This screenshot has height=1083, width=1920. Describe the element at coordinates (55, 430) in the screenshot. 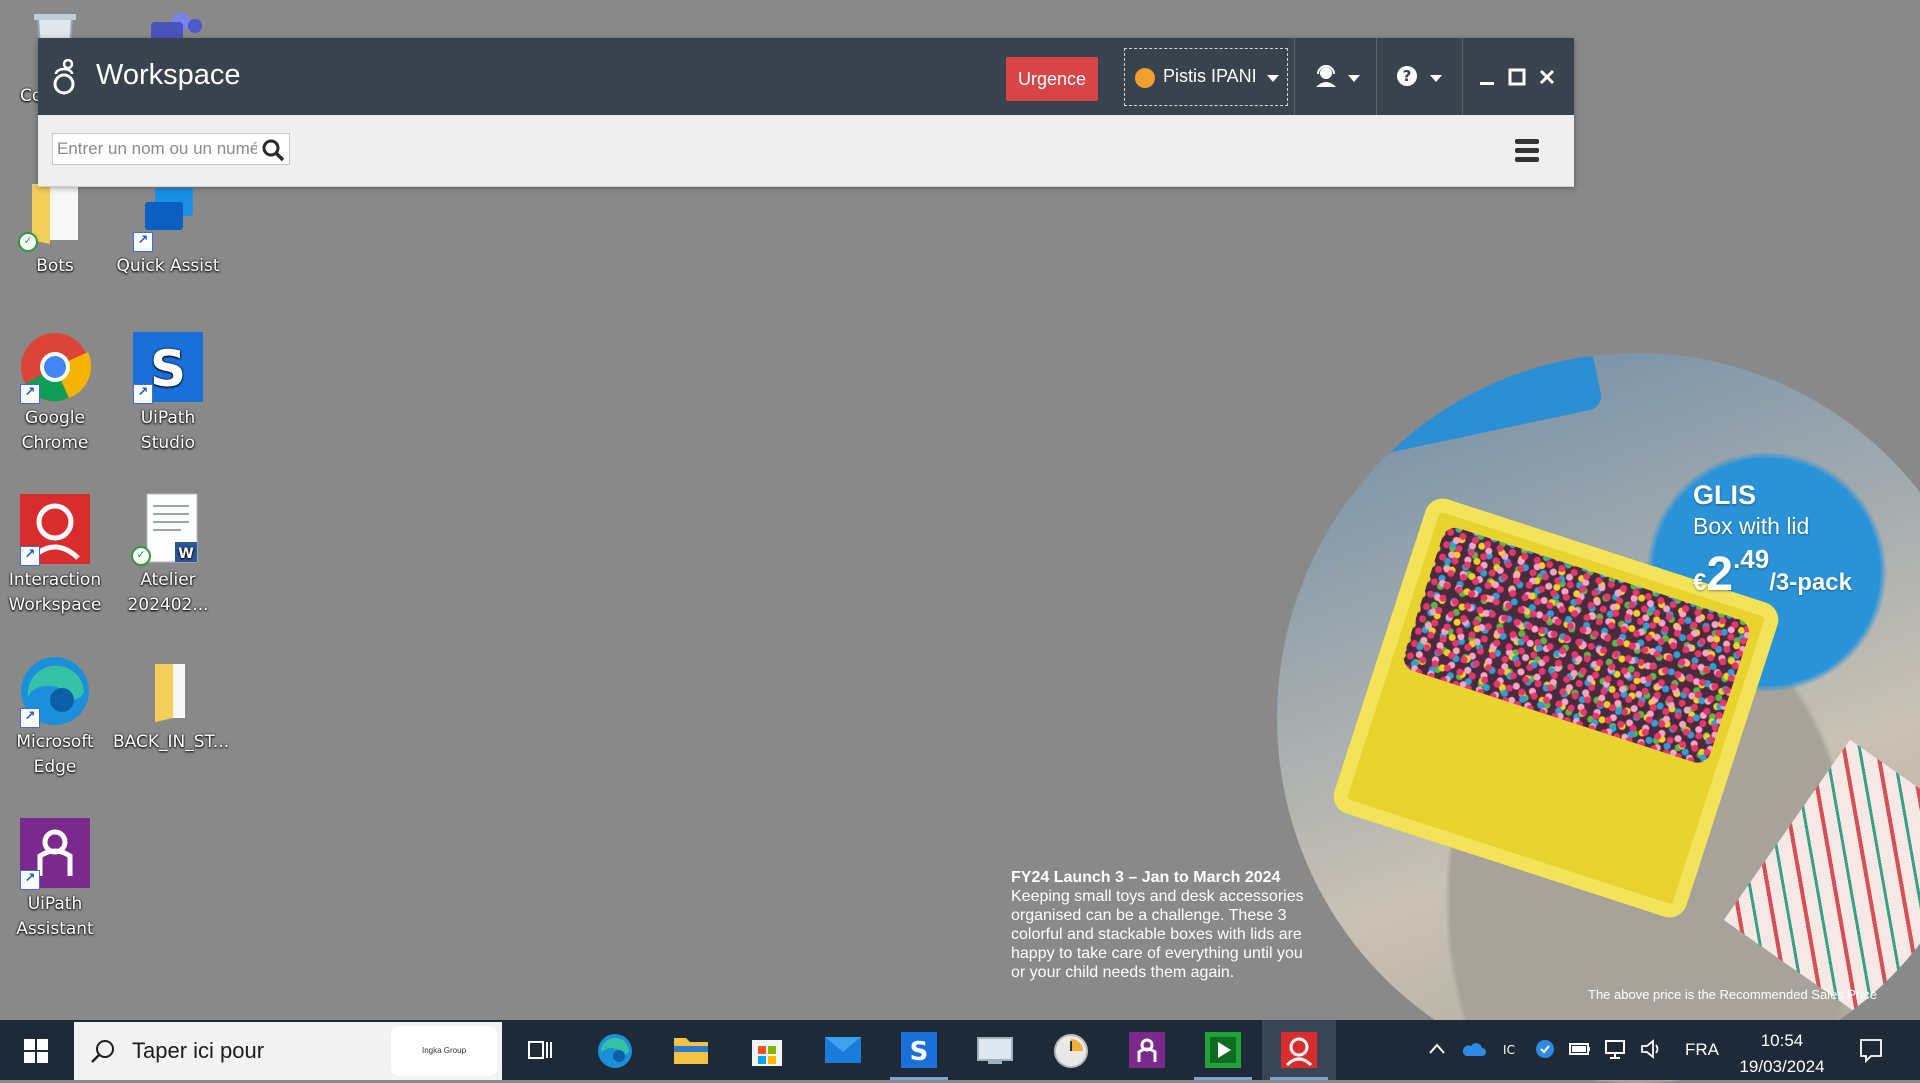

I see `desktop-icon-label: Google Chrome` at that location.